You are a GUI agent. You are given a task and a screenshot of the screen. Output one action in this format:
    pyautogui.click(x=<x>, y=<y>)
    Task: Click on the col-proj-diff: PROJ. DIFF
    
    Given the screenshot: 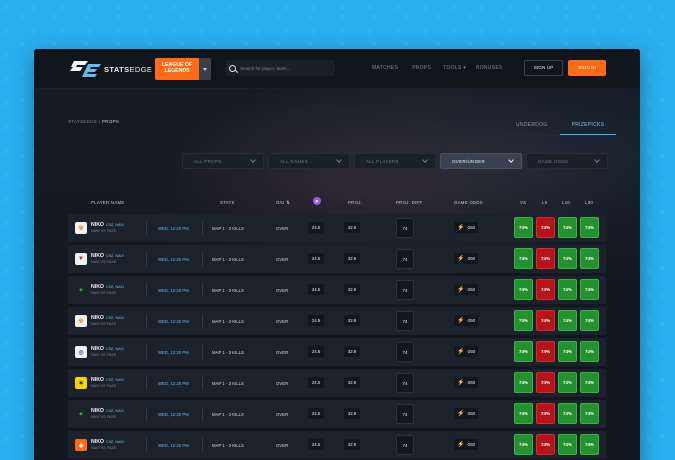 What is the action you would take?
    pyautogui.click(x=409, y=202)
    